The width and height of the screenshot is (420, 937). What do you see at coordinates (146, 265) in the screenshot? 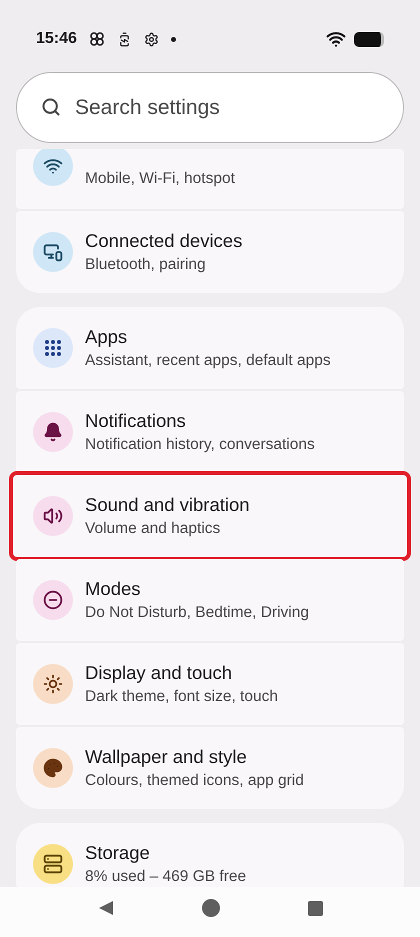
I see `item-subtitle: Bluetooth, pairing` at bounding box center [146, 265].